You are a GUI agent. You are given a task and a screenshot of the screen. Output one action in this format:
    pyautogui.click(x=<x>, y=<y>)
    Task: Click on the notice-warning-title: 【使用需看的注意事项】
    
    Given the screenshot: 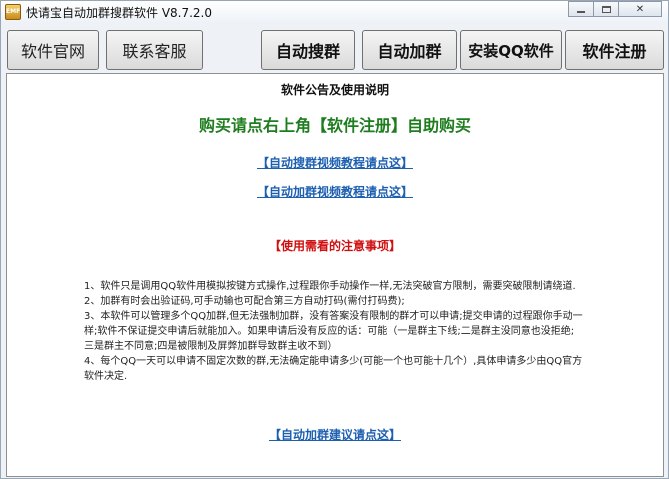 What is the action you would take?
    pyautogui.click(x=334, y=246)
    